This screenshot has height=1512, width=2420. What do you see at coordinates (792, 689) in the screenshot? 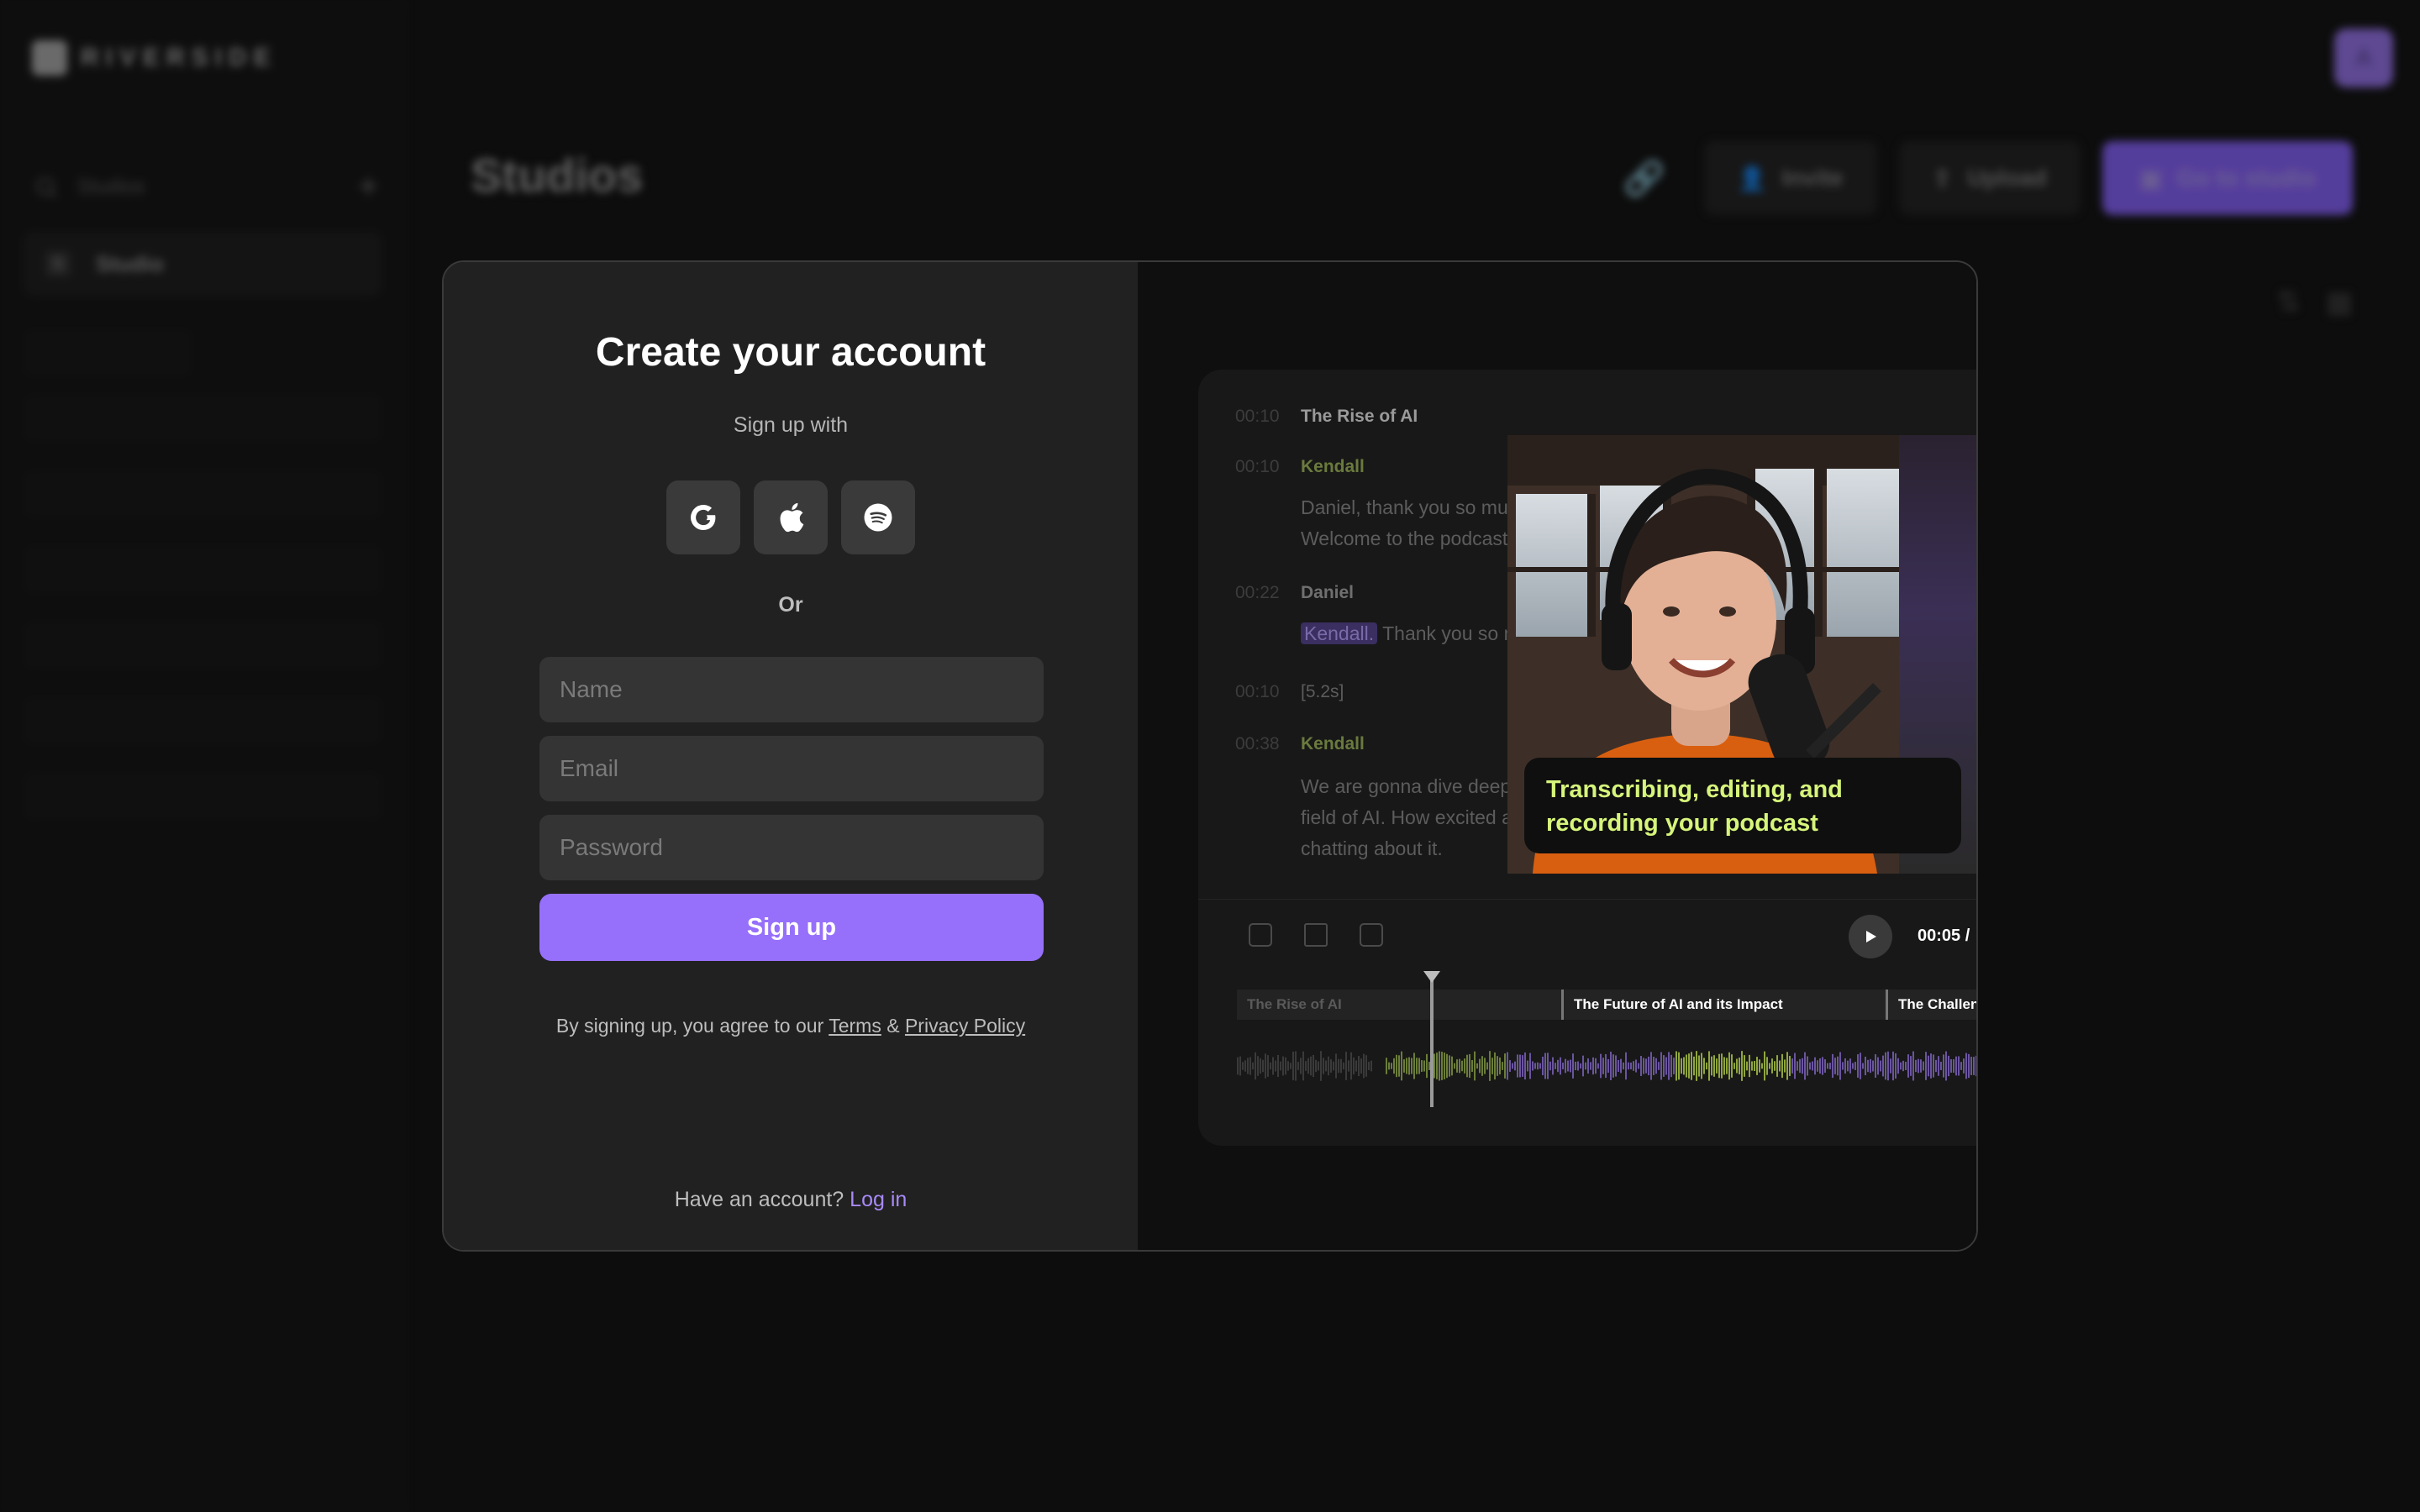
I see `name-field` at bounding box center [792, 689].